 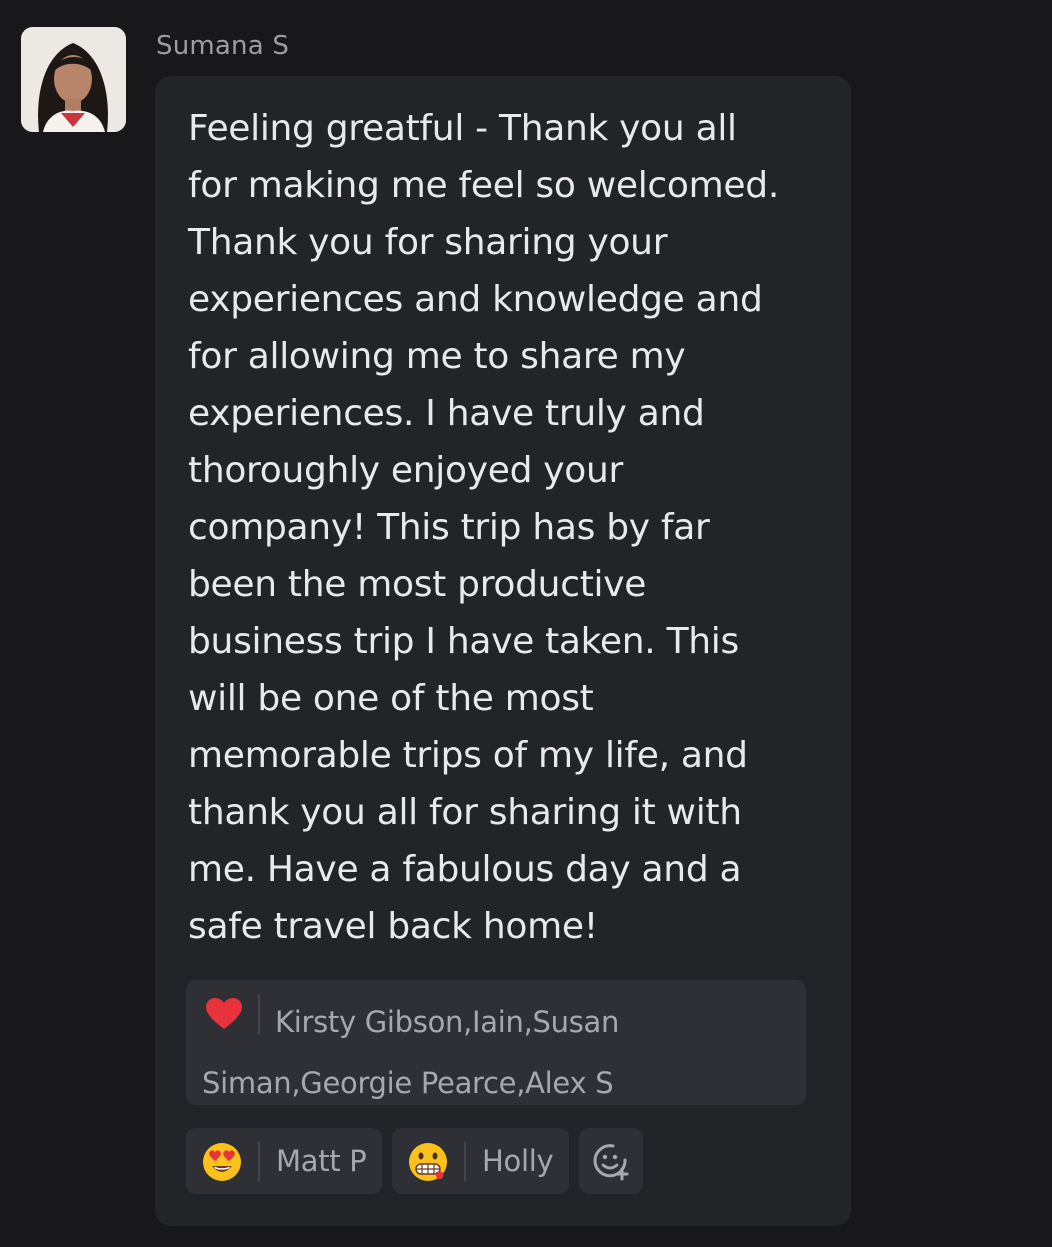 What do you see at coordinates (428, 1162) in the screenshot?
I see `grimacing-emoji` at bounding box center [428, 1162].